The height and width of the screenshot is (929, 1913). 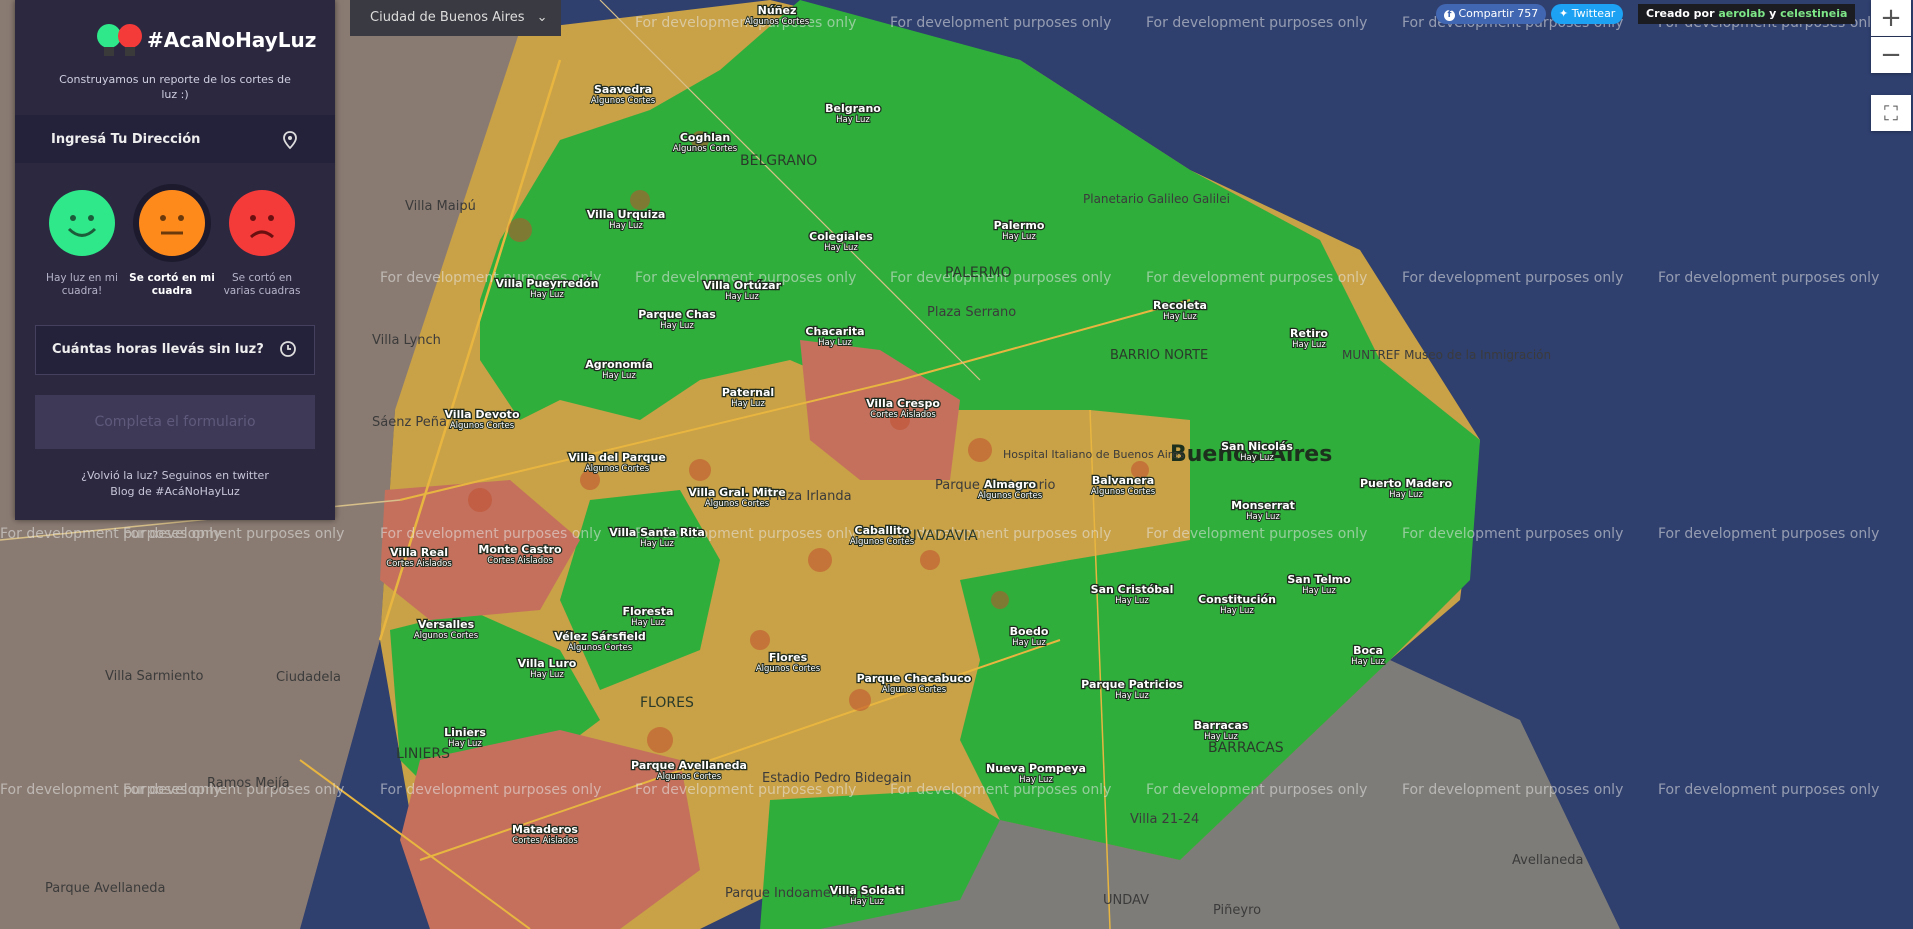 I want to click on neighborhood-name: Boedo, so click(x=1029, y=631).